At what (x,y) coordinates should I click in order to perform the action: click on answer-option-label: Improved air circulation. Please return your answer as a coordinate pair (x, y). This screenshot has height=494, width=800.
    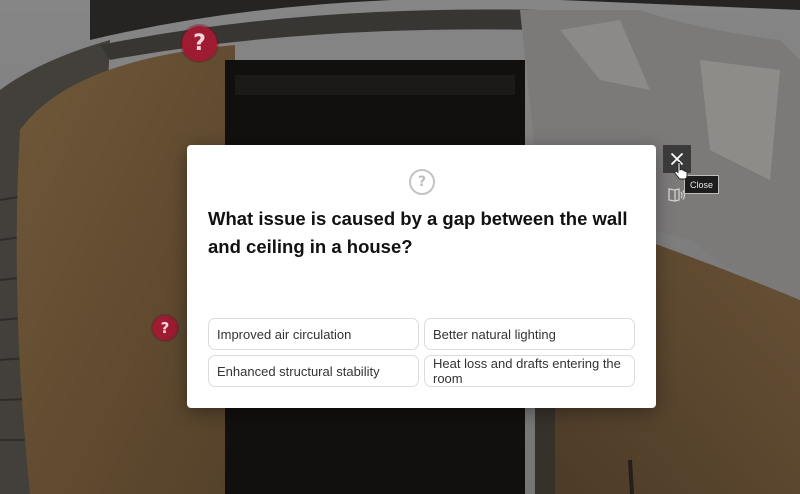
    Looking at the image, I should click on (284, 334).